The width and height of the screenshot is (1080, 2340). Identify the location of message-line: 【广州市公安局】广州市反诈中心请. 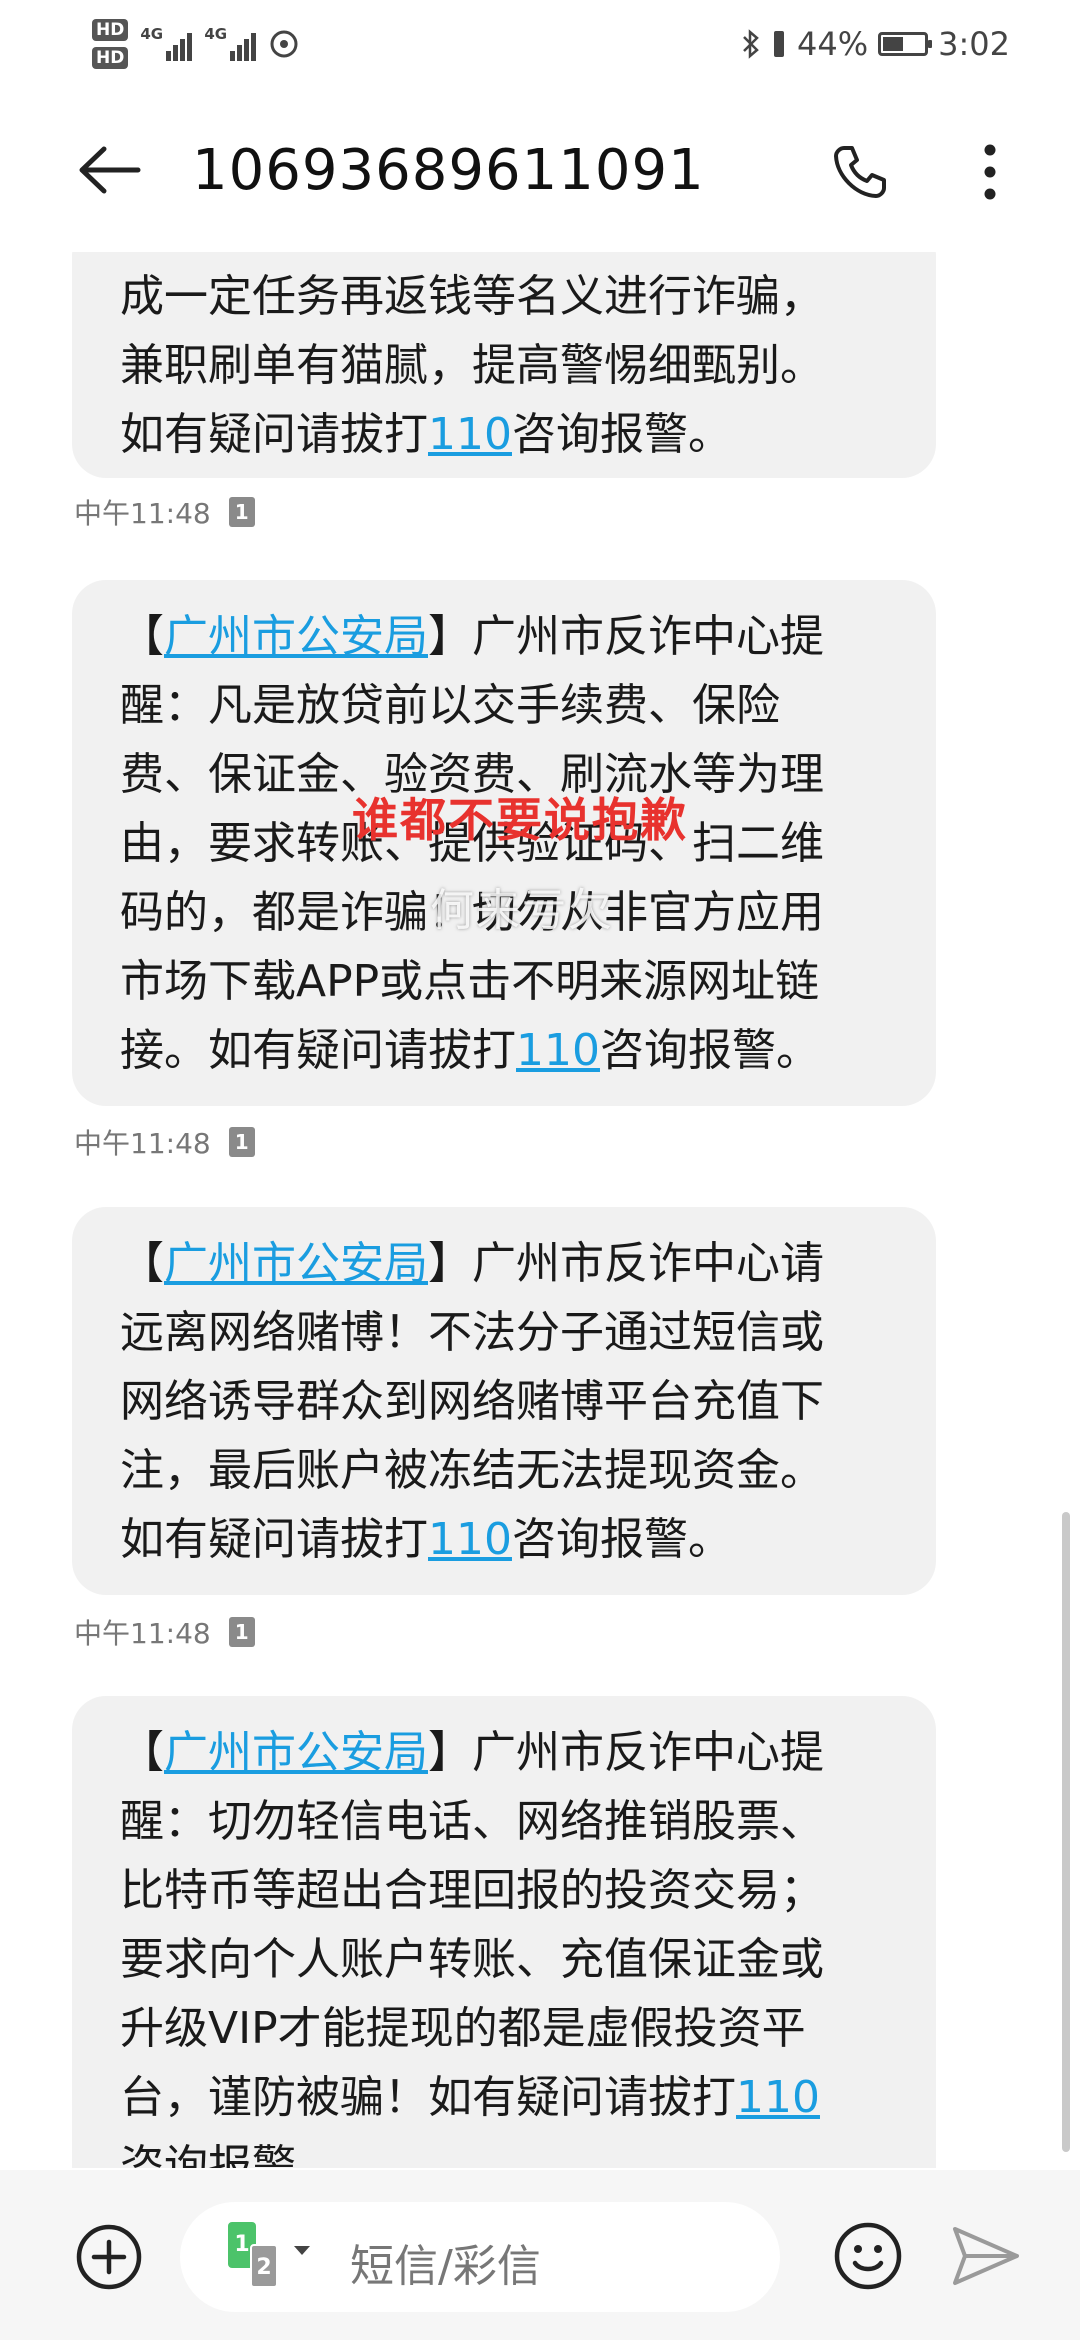
(472, 1263).